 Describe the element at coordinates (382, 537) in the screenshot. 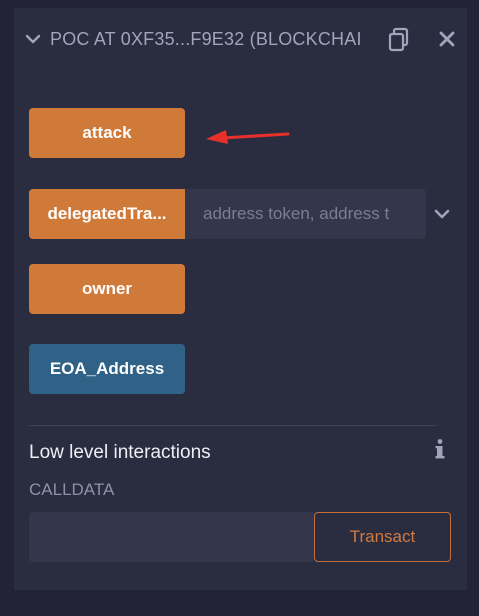

I see `transact-button: Transact` at that location.